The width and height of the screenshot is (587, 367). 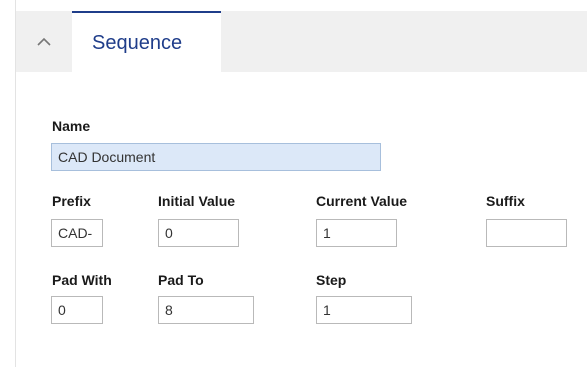 I want to click on pad-with-label: Pad With, so click(x=82, y=280).